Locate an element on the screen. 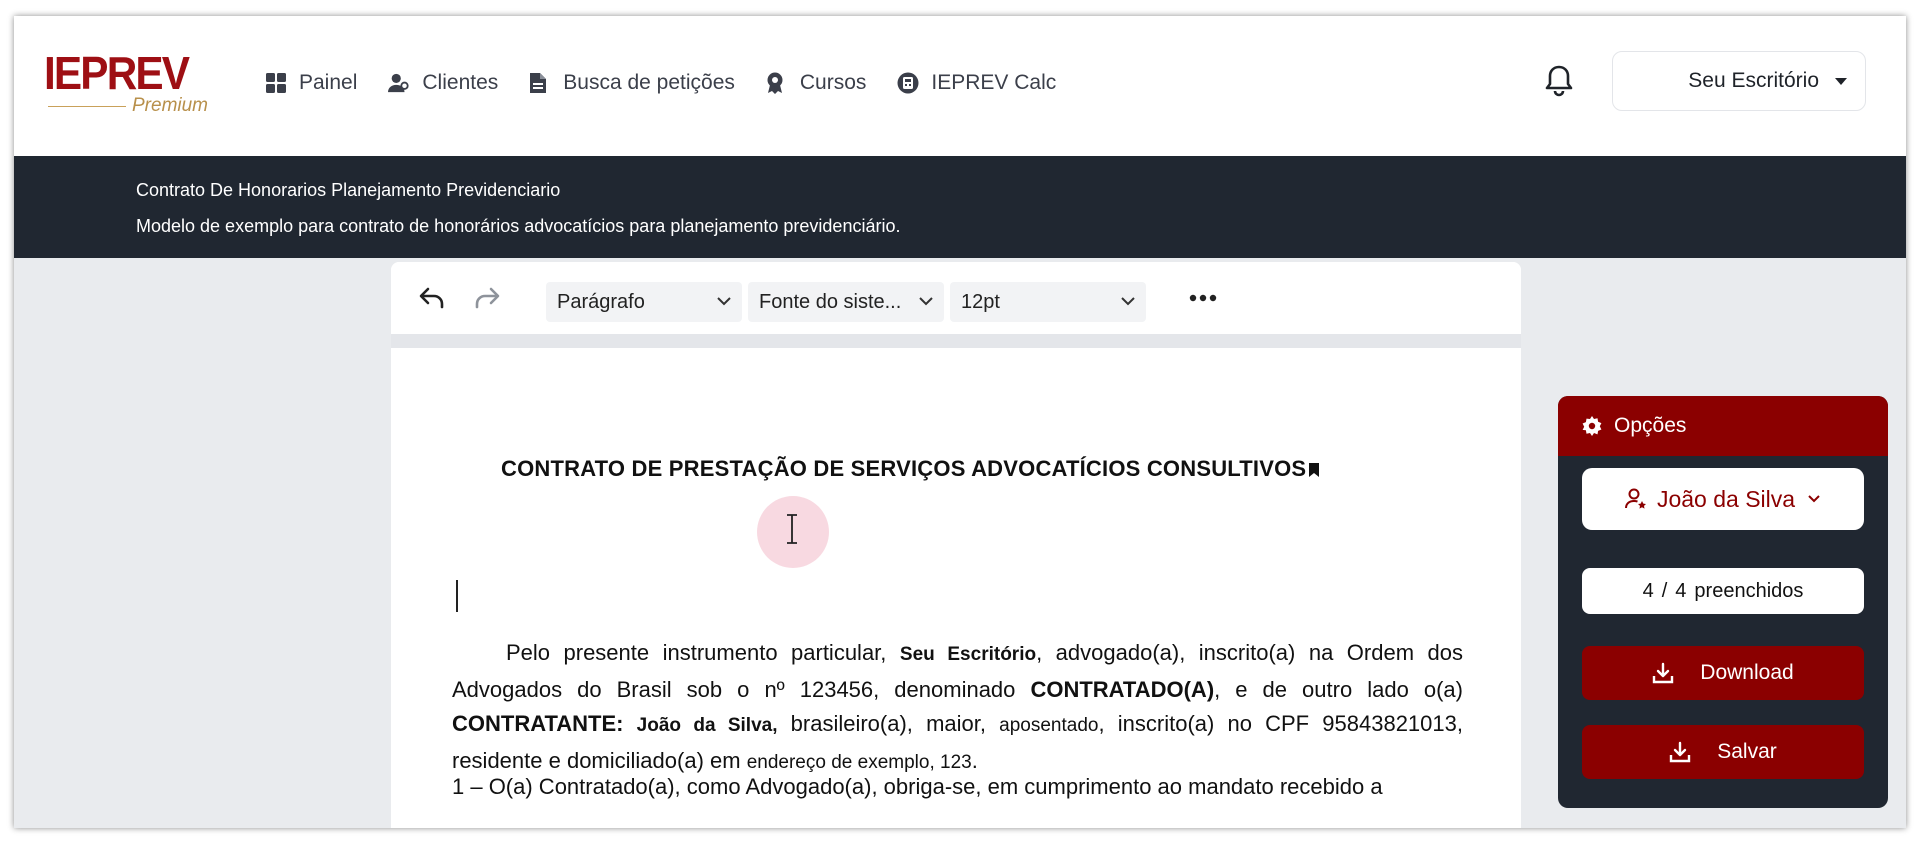 This screenshot has height=851, width=1922. ieprev-logo: IEPREV Premium is located at coordinates (134, 88).